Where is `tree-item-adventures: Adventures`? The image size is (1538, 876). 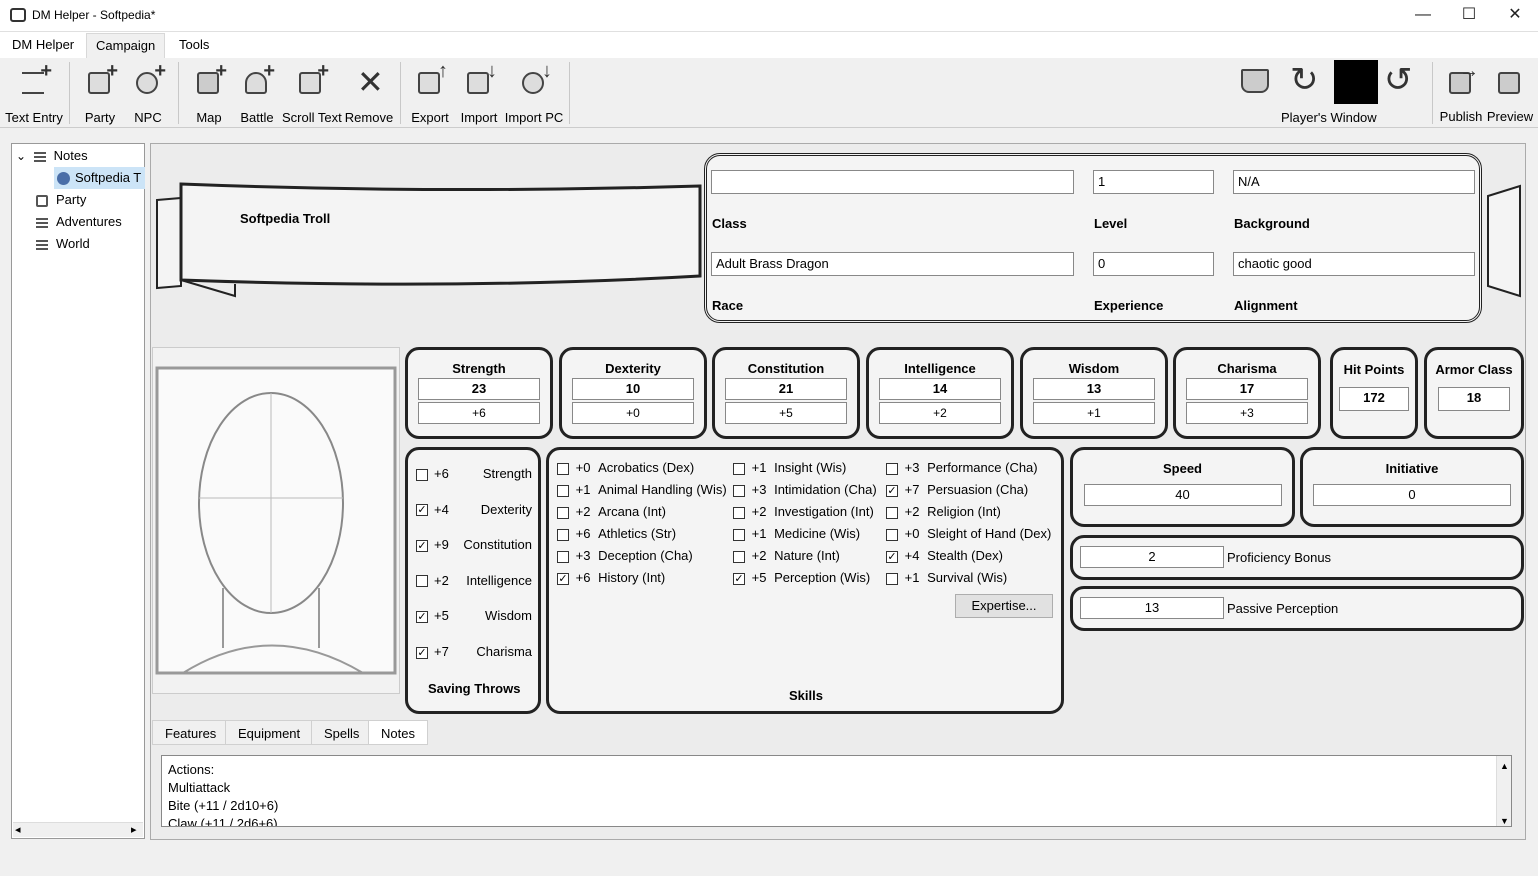
tree-item-adventures: Adventures is located at coordinates (79, 222).